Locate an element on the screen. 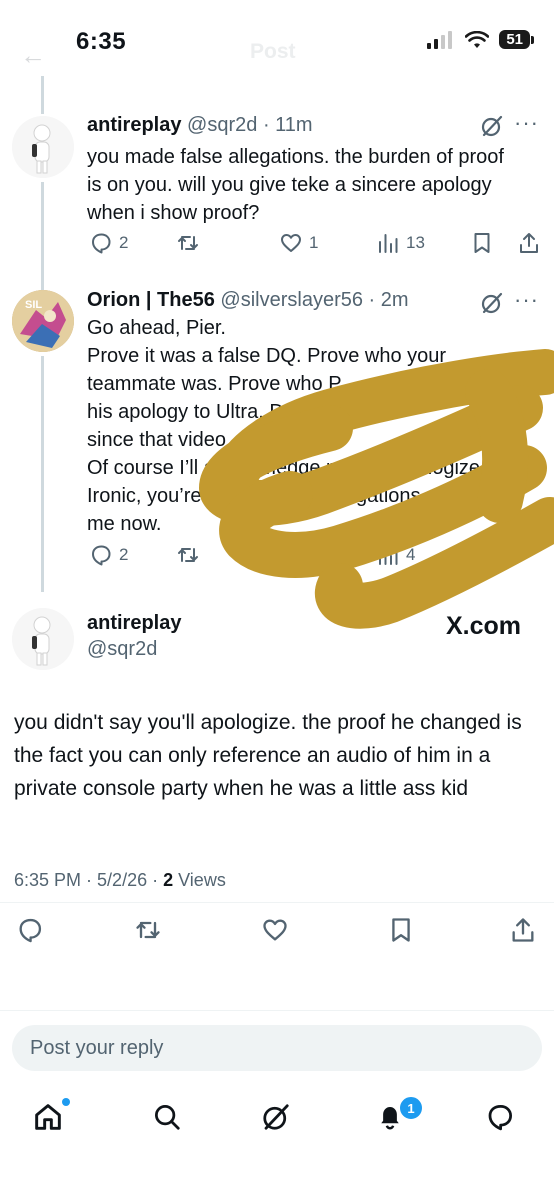 The height and width of the screenshot is (1200, 554). svg-text: SIL is located at coordinates (33, 305).